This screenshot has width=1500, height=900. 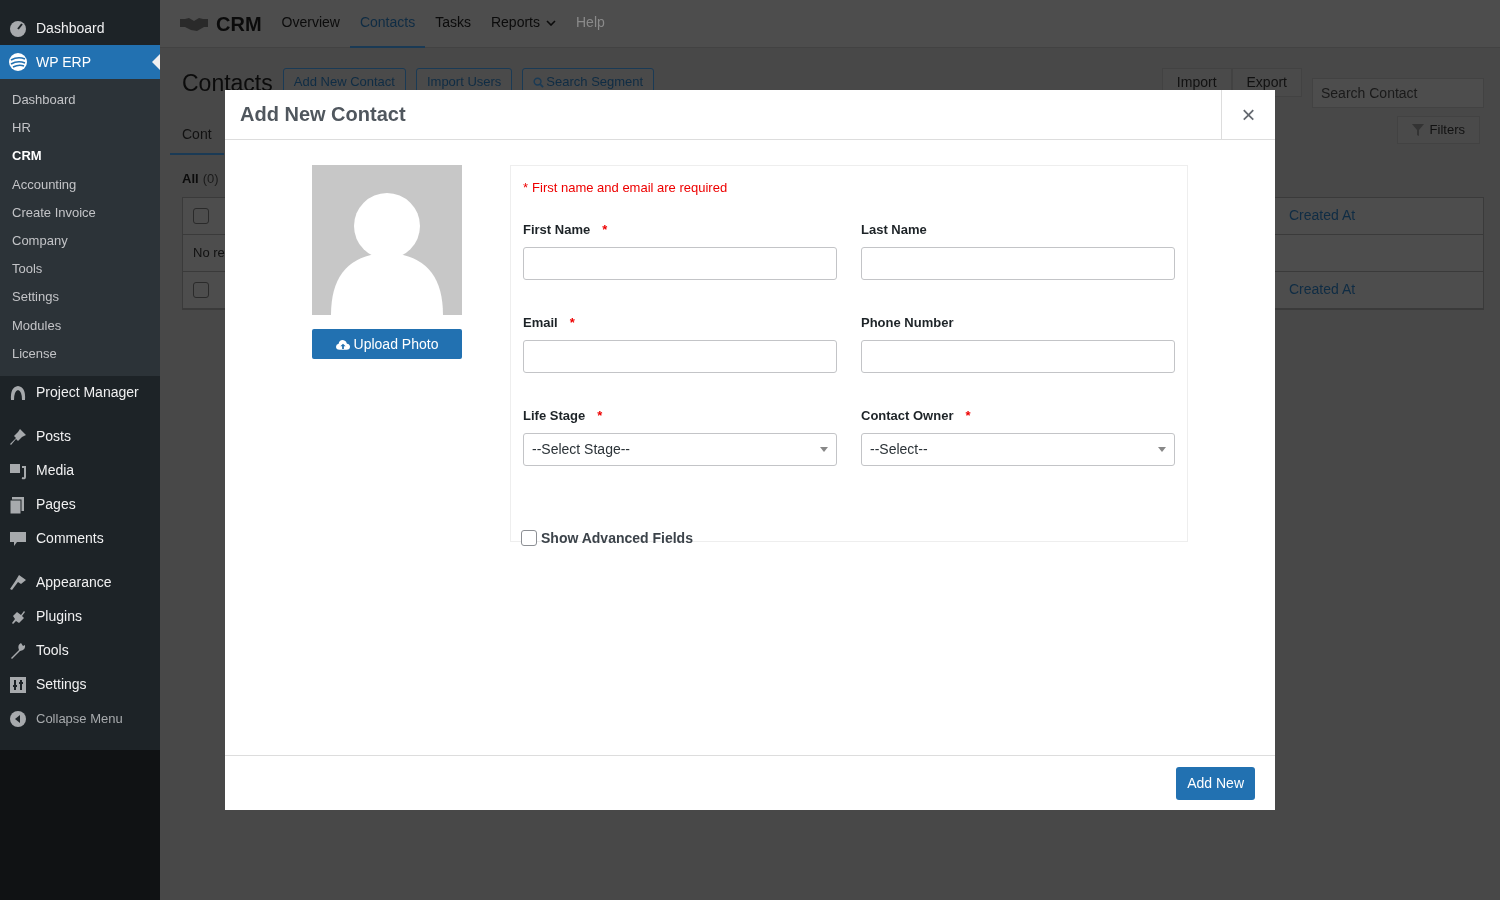 I want to click on sidebar-item: Collapse Menu, so click(x=80, y=718).